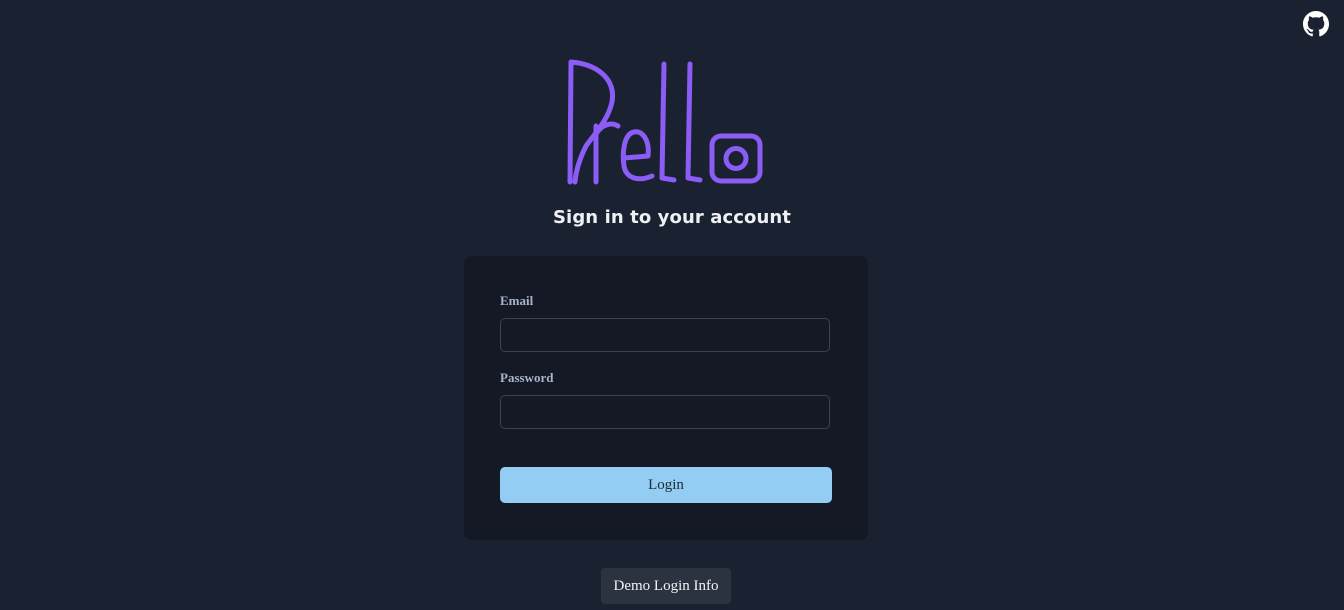  What do you see at coordinates (672, 217) in the screenshot?
I see `page-title: Sign in to your account` at bounding box center [672, 217].